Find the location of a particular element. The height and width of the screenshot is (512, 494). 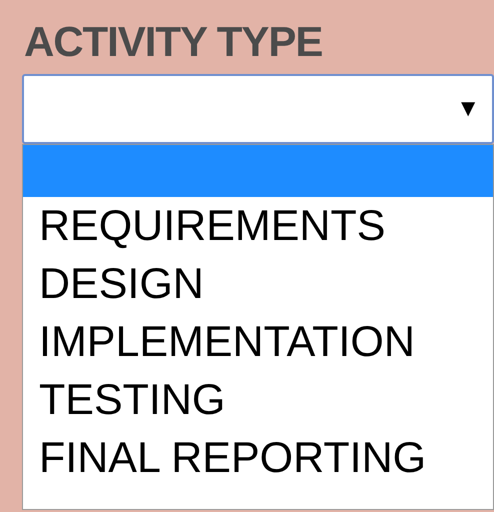

field-label: ACTIVITY TYPE is located at coordinates (174, 42).